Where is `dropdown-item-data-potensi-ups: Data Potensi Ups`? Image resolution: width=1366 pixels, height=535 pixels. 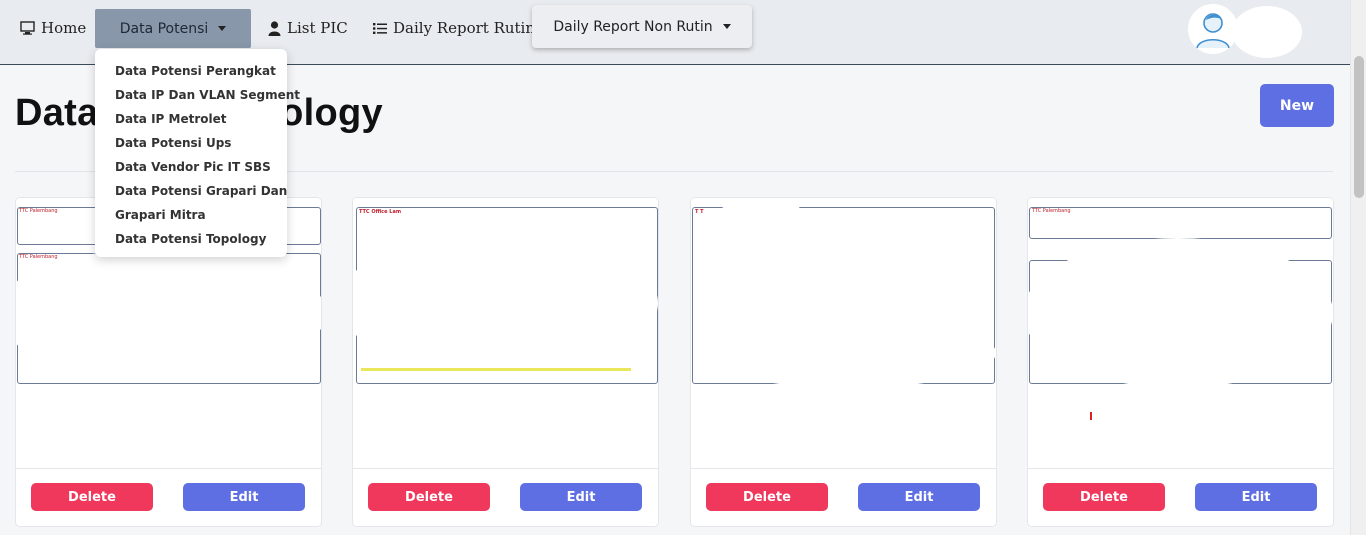
dropdown-item-data-potensi-ups: Data Potensi Ups is located at coordinates (191, 143).